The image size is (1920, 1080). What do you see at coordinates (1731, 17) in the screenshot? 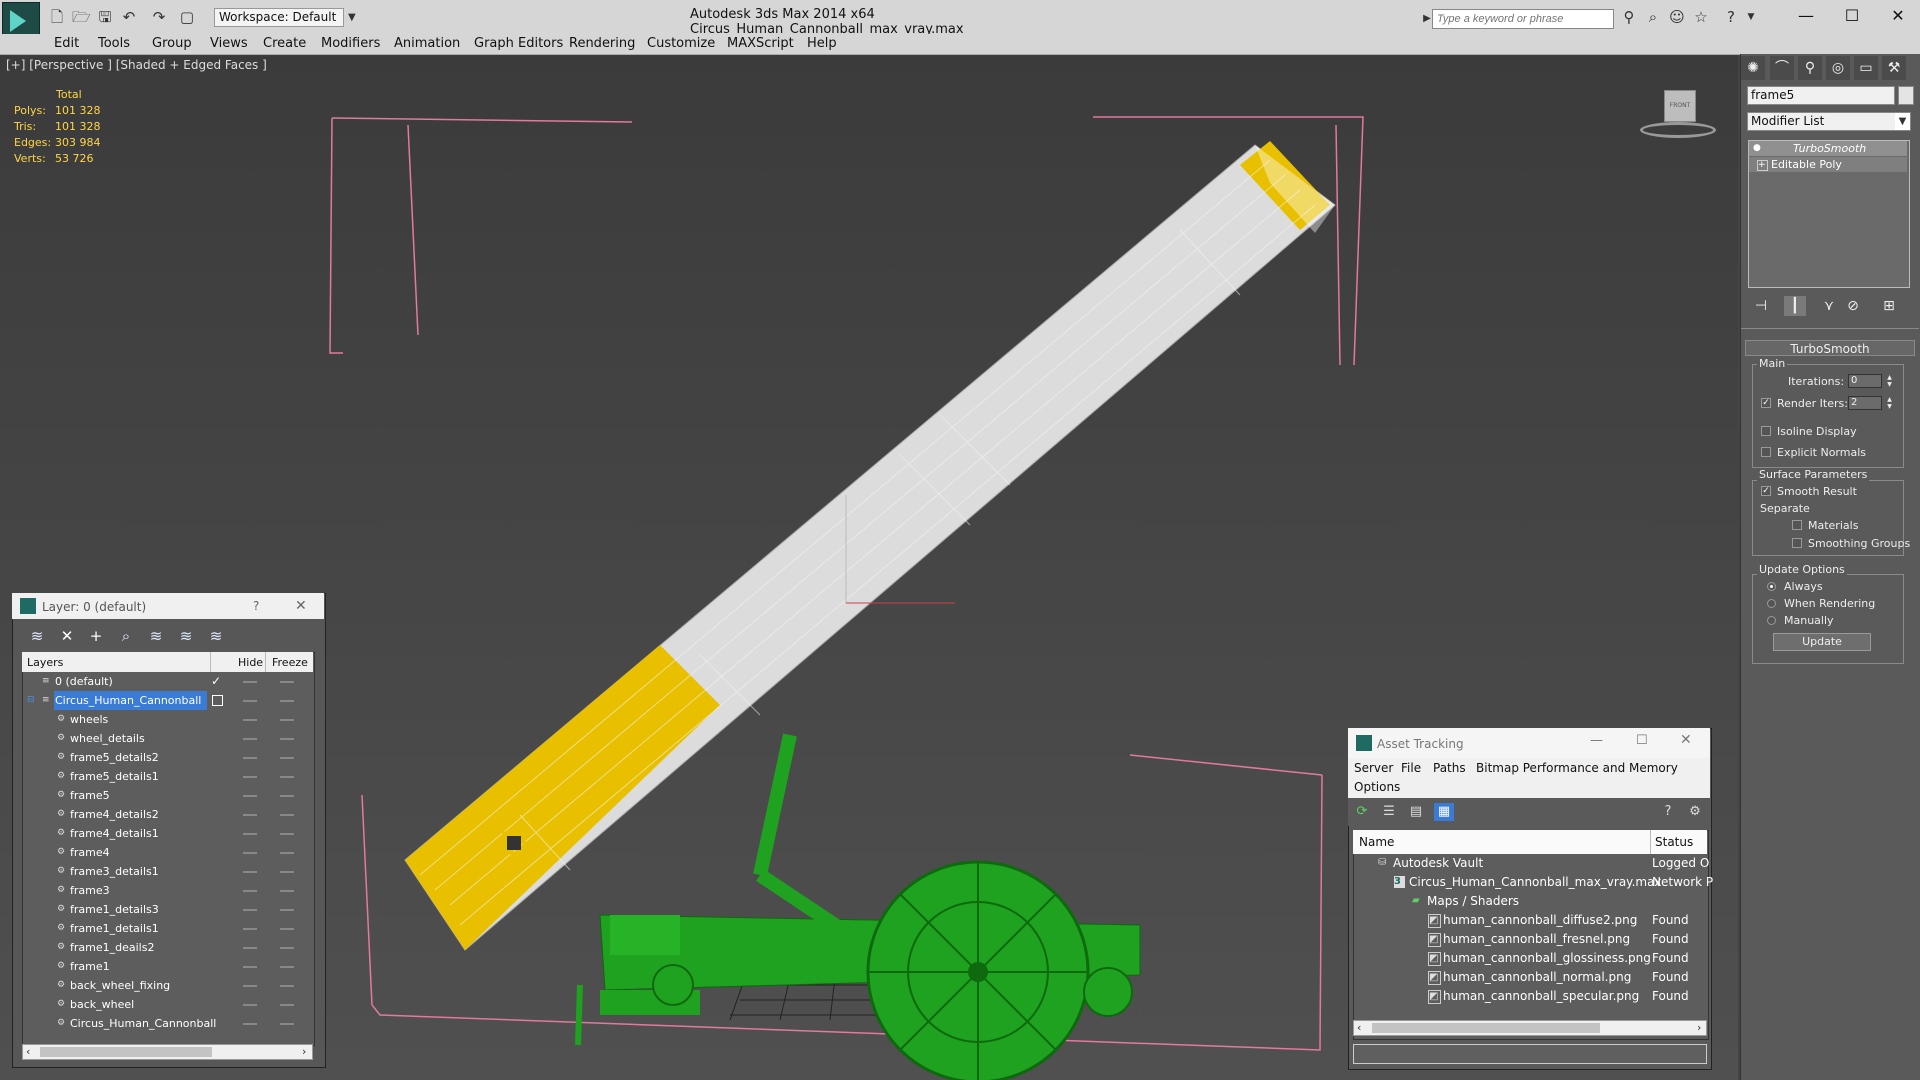
I see `help-icon: ?` at bounding box center [1731, 17].